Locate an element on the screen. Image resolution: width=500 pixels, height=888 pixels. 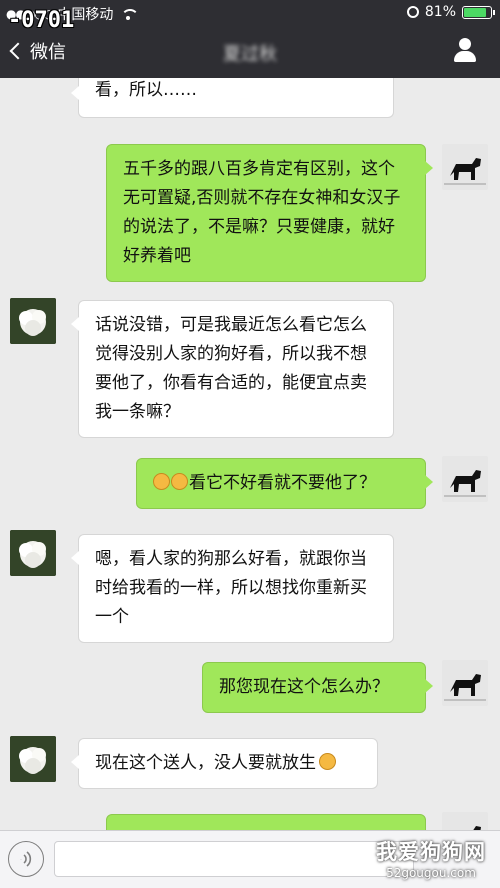
message-text: 嗯，看人家的狗那么好看，就跟你当时给我看的一样，所以想找你重新买一个 is located at coordinates (231, 588).